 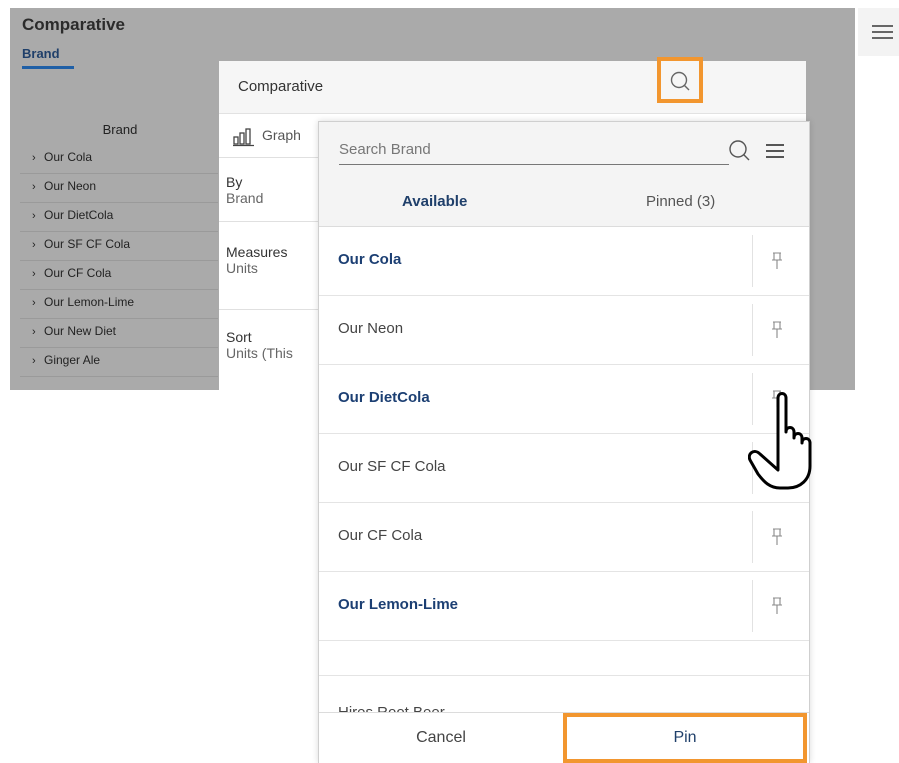 What do you see at coordinates (243, 137) in the screenshot?
I see `graph-icon` at bounding box center [243, 137].